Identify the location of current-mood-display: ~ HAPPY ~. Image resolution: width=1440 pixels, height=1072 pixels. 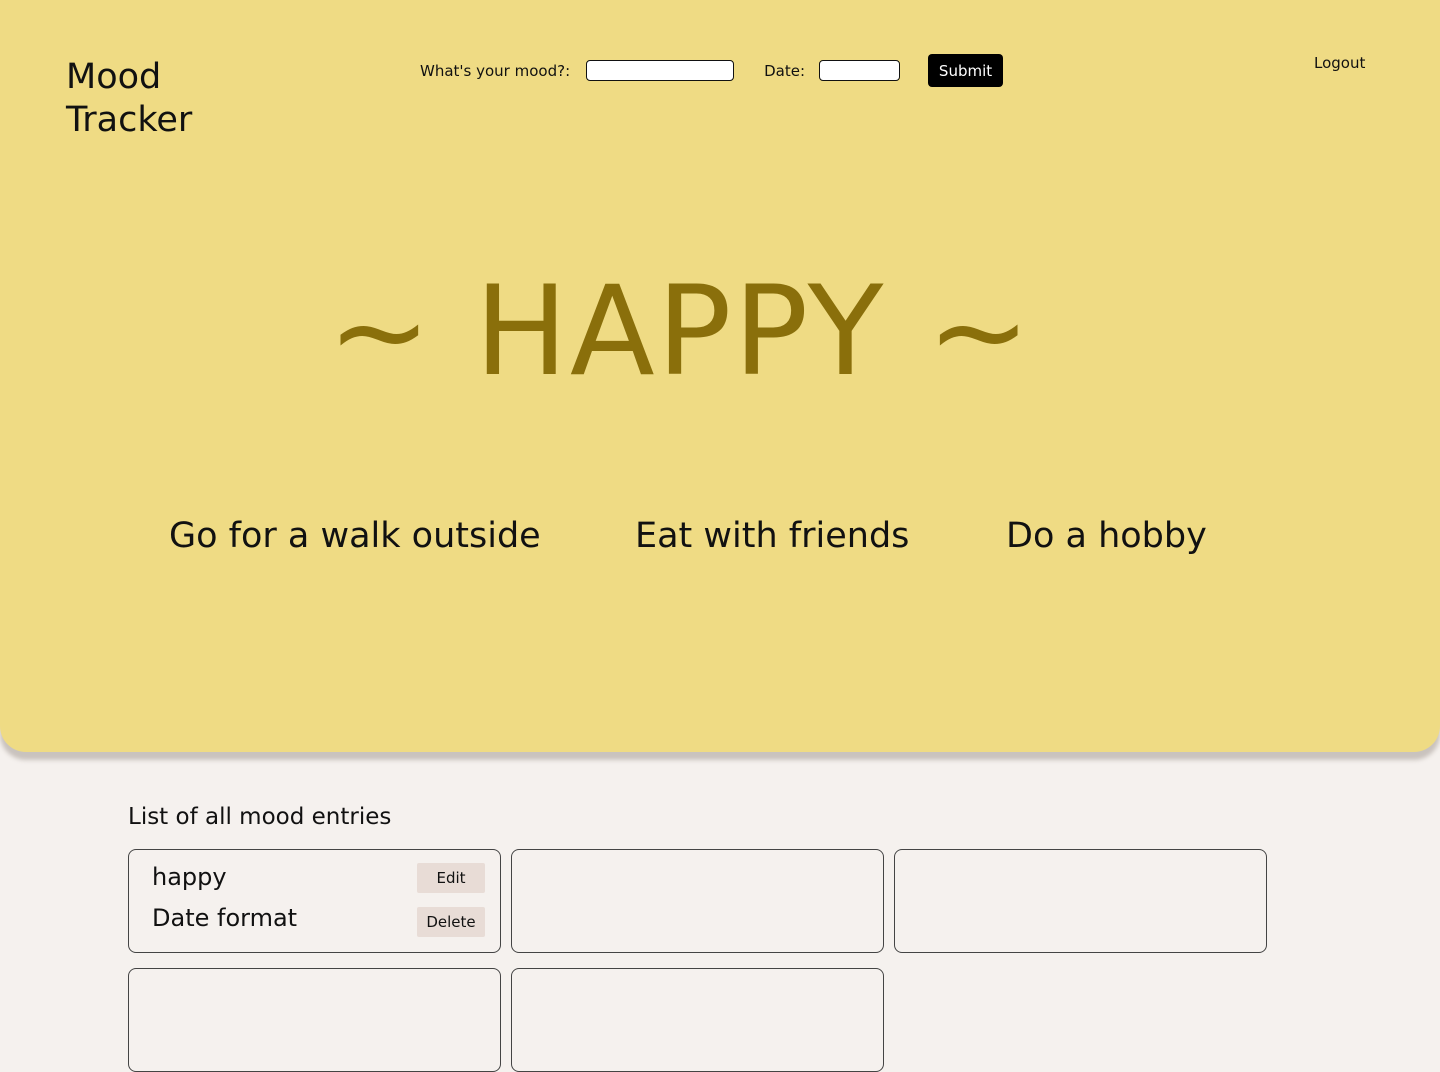
(680, 332).